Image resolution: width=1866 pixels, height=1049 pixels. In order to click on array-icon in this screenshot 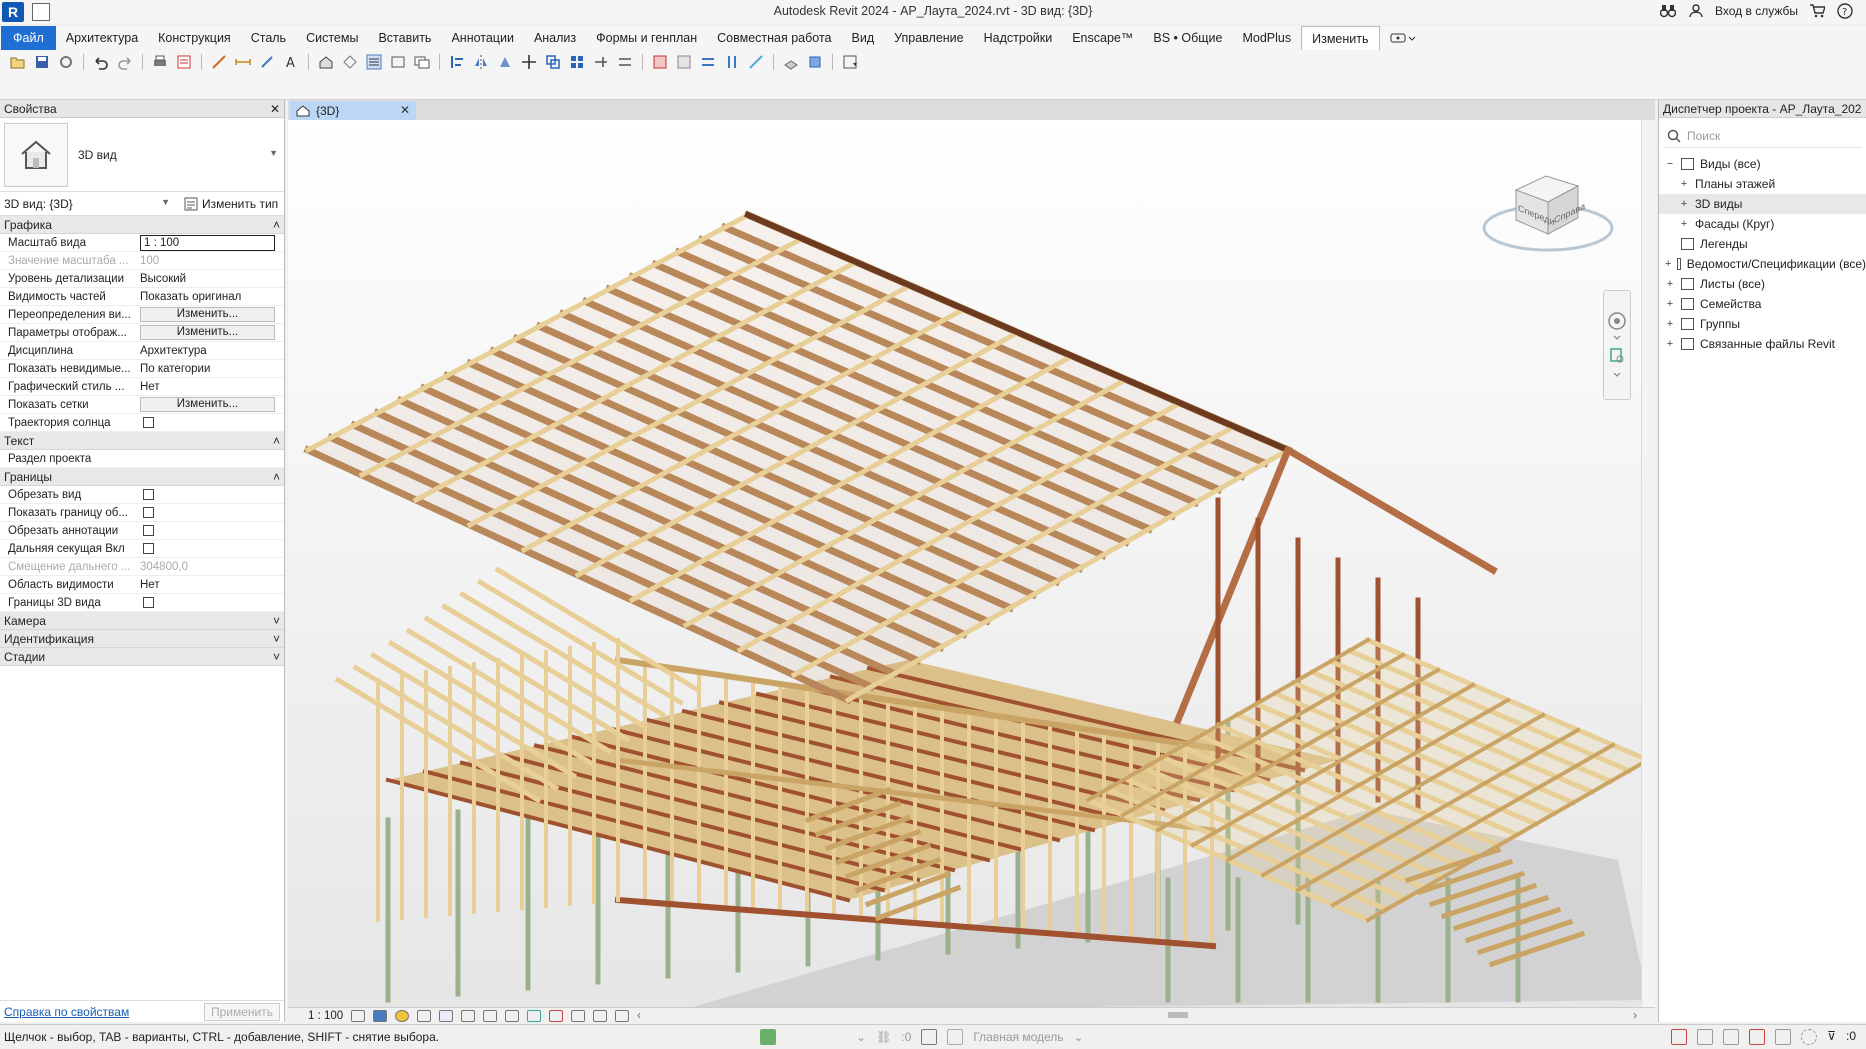, I will do `click(577, 62)`.